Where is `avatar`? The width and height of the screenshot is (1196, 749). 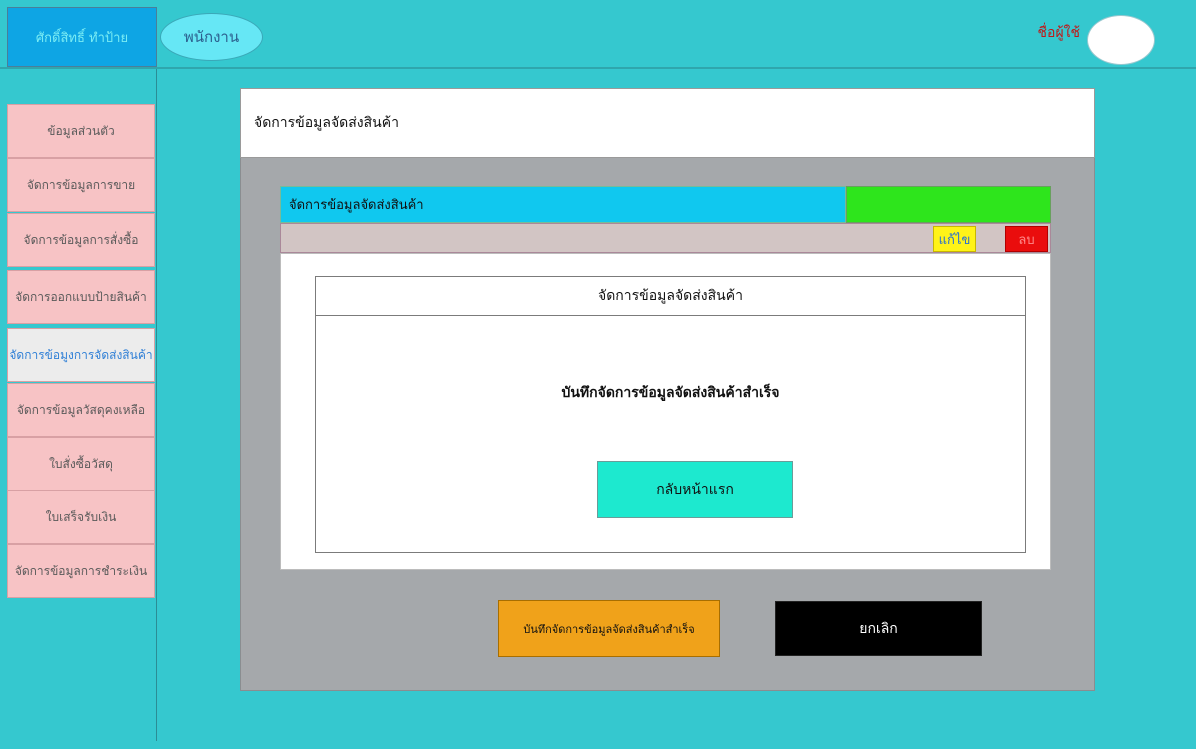 avatar is located at coordinates (1121, 40).